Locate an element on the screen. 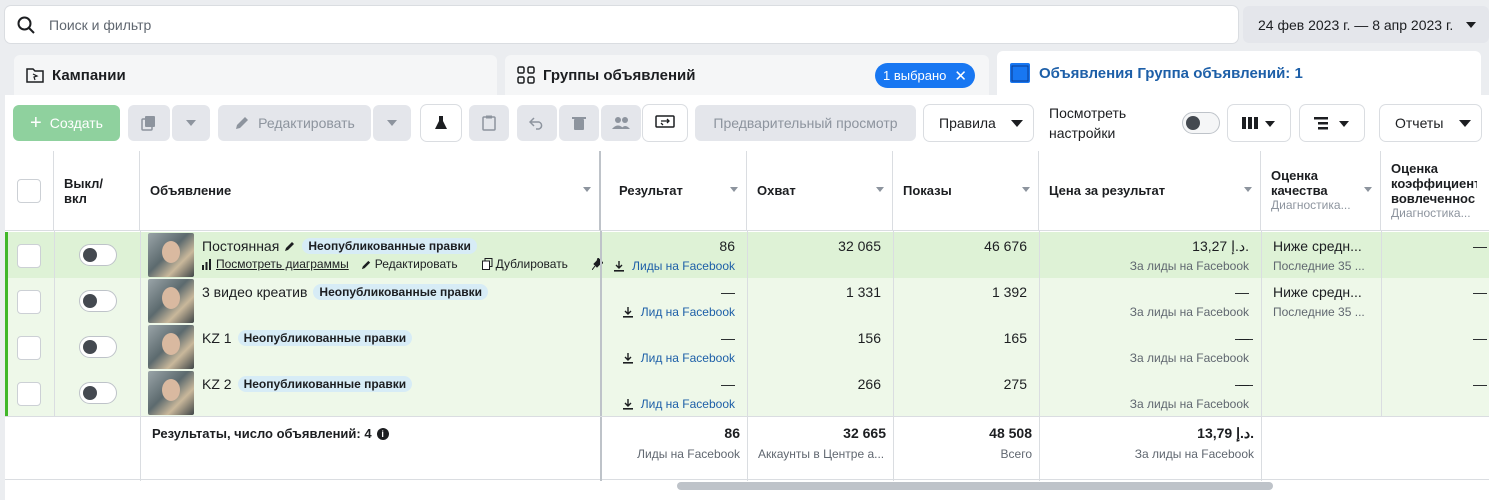 The image size is (1489, 500). view-charts-link: Посмотреть диаграммы is located at coordinates (275, 264).